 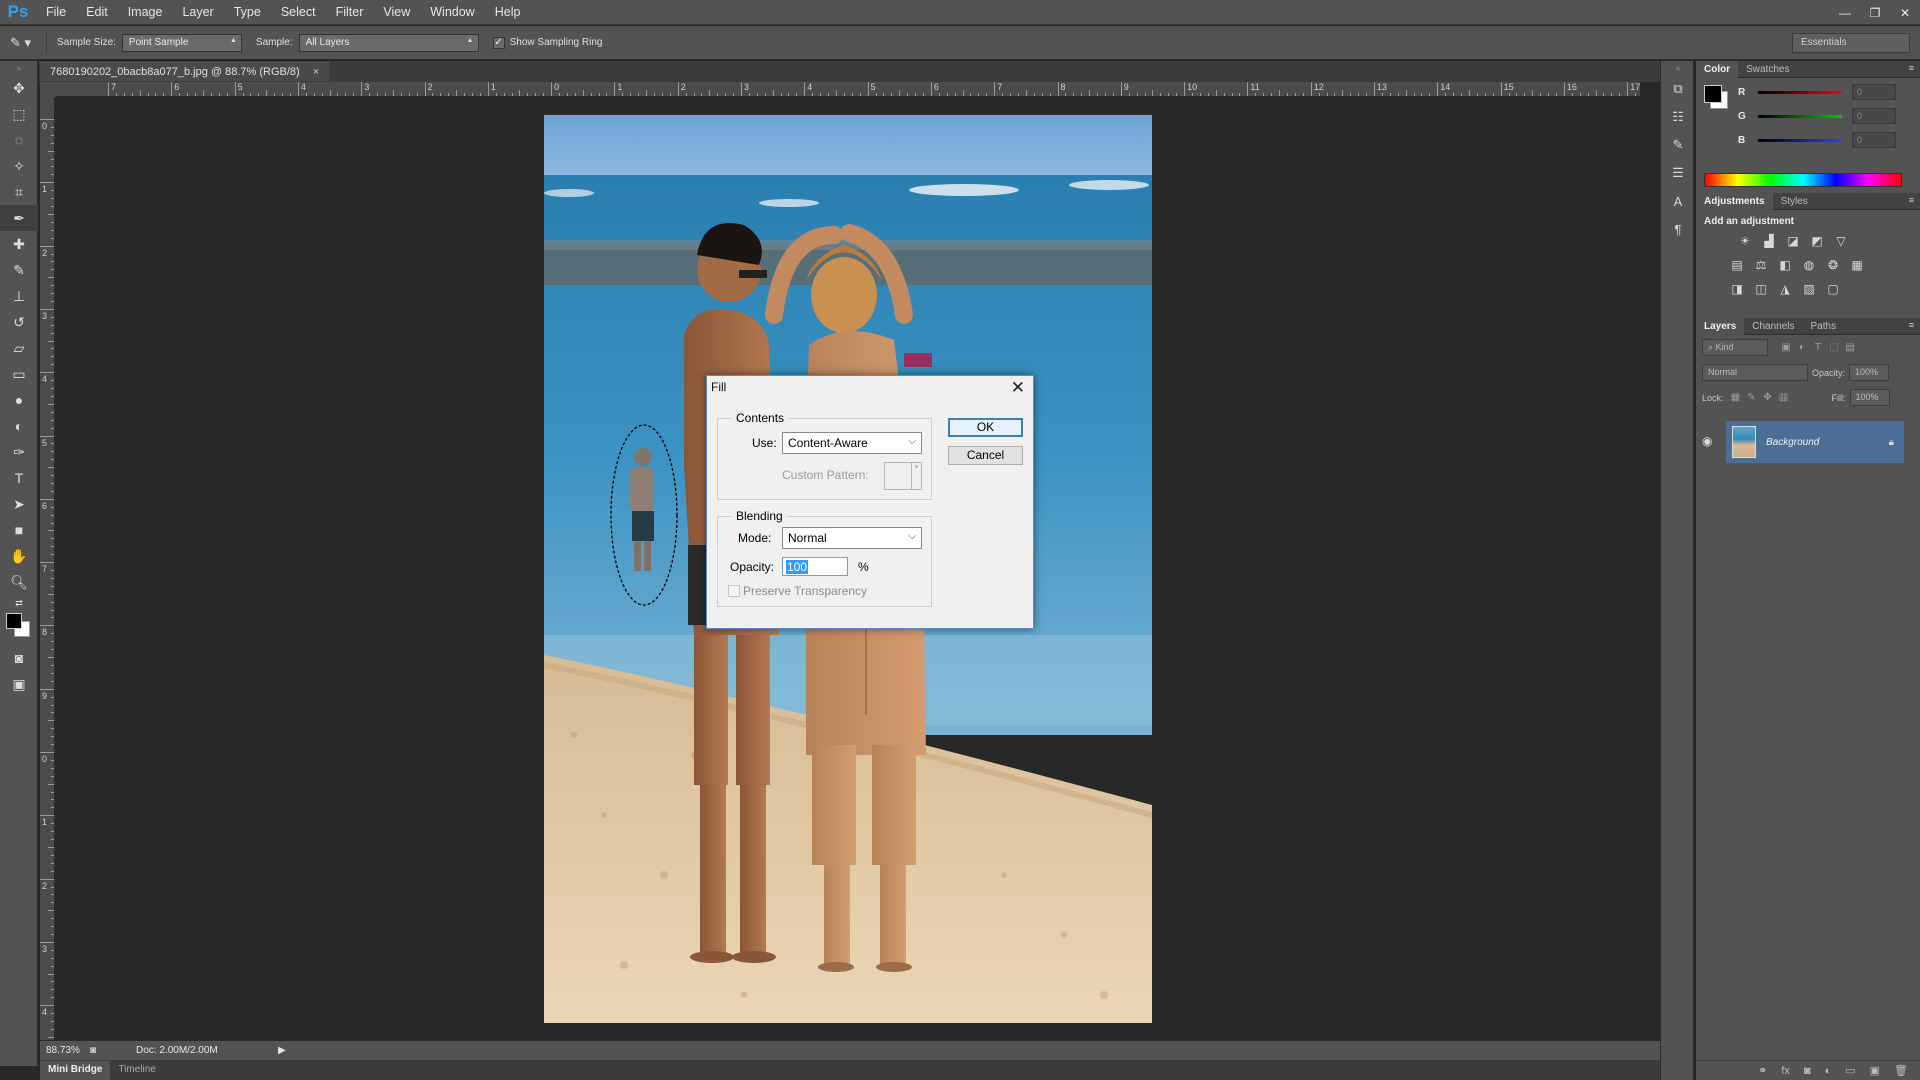 What do you see at coordinates (1678, 89) in the screenshot?
I see `history-panel-icon: ⧉` at bounding box center [1678, 89].